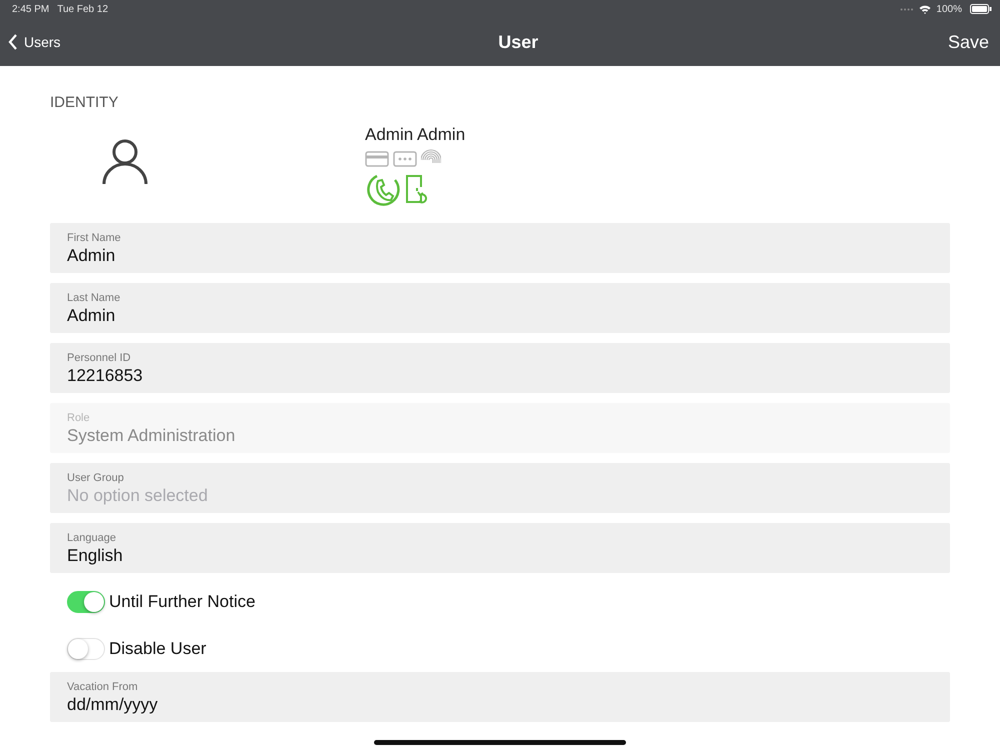 This screenshot has width=1000, height=750. What do you see at coordinates (182, 602) in the screenshot?
I see `toggle-label: Until Further Notice` at bounding box center [182, 602].